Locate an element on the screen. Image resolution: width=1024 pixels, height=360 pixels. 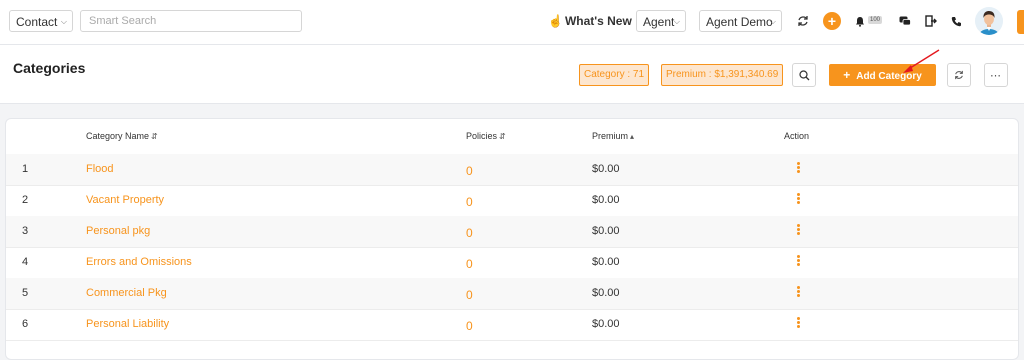
category-count-badge: Category : 71 is located at coordinates (614, 75).